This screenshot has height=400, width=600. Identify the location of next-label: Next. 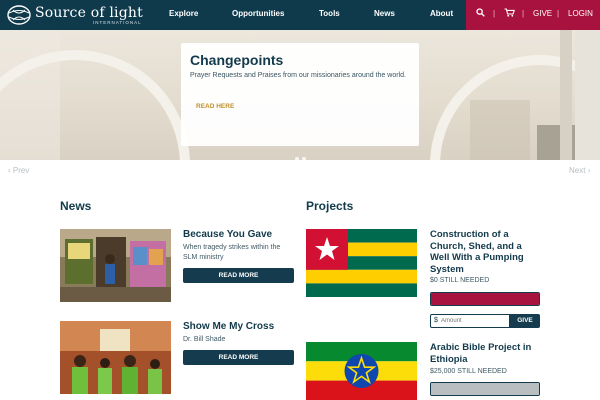
(577, 170).